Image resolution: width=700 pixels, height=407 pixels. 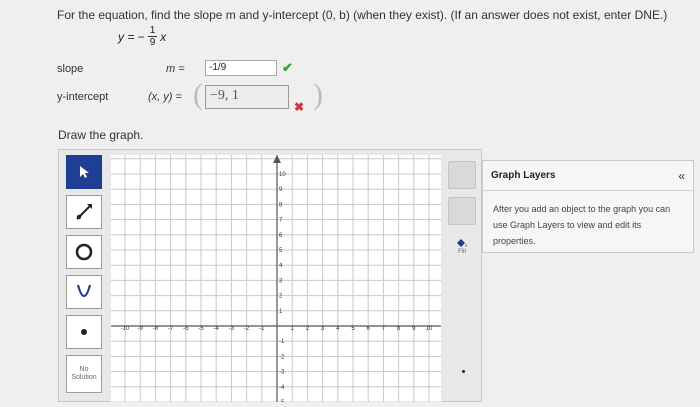 What do you see at coordinates (281, 221) in the screenshot?
I see `y-tick-label: 7` at bounding box center [281, 221].